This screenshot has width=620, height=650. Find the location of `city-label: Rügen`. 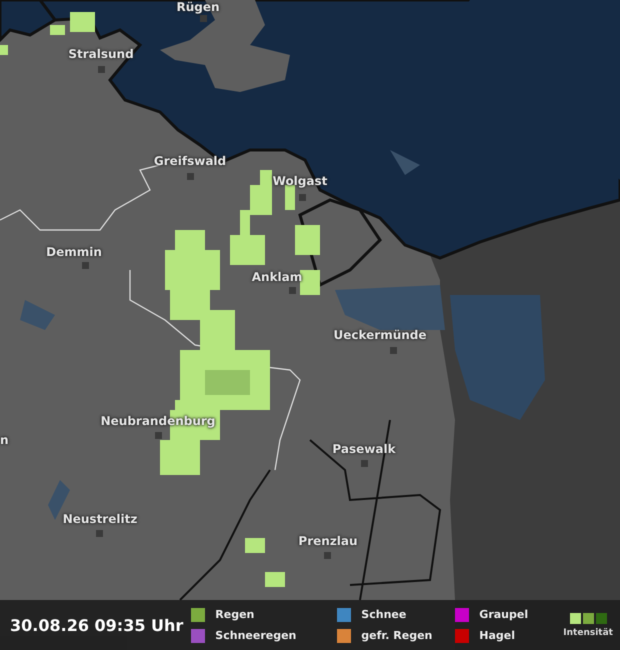

city-label: Rügen is located at coordinates (198, 7).